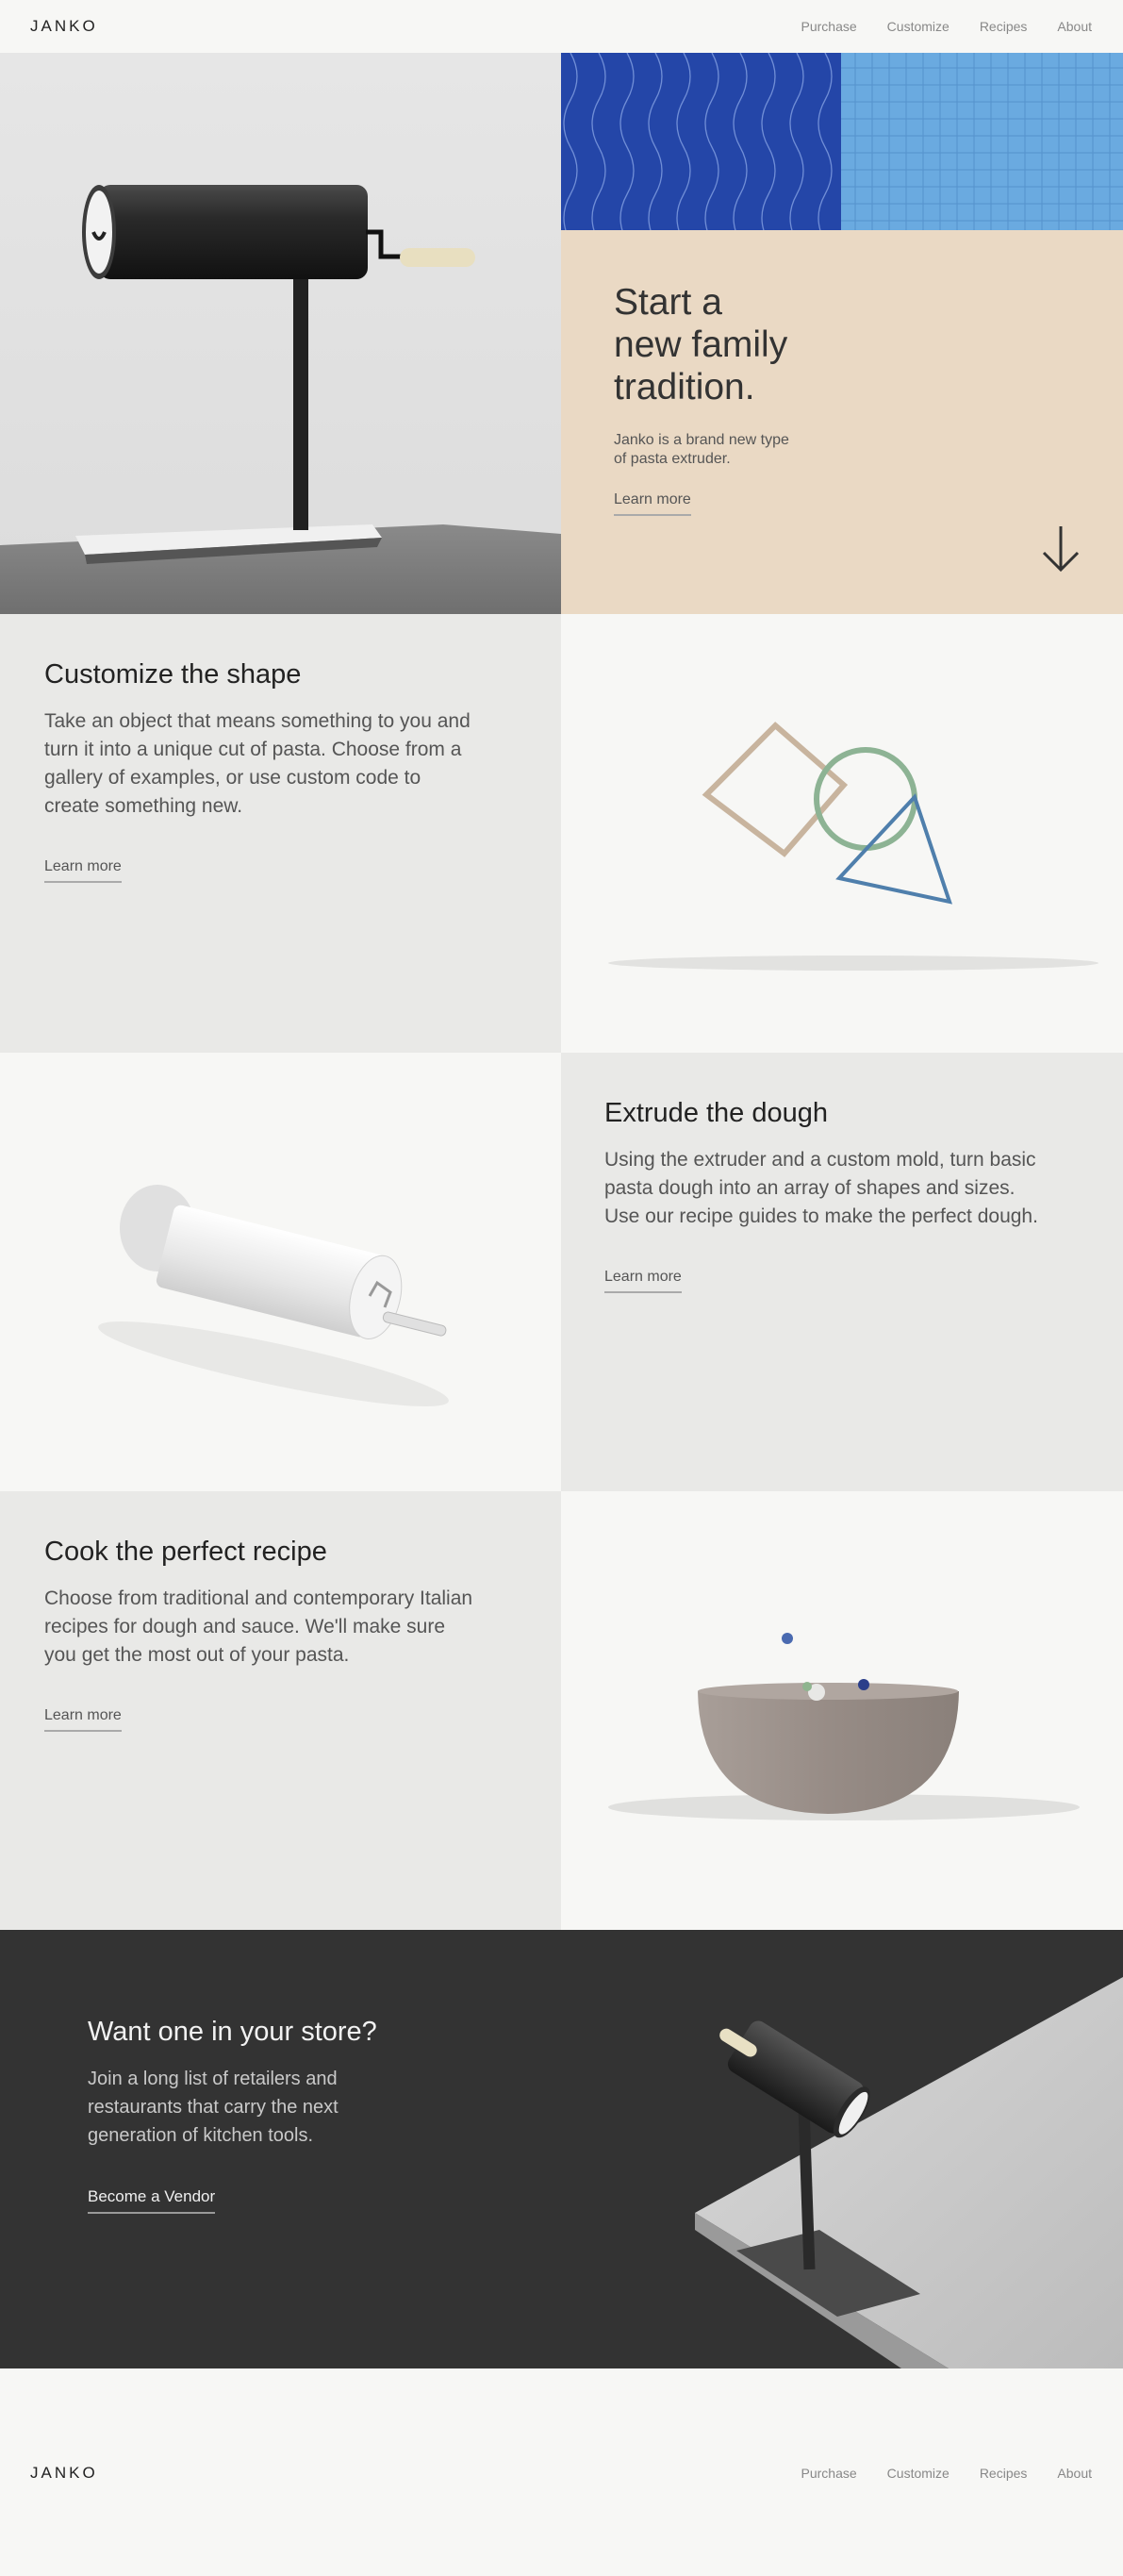 The height and width of the screenshot is (2576, 1123). What do you see at coordinates (652, 503) in the screenshot?
I see `hero-learn-more-link: Learn more` at bounding box center [652, 503].